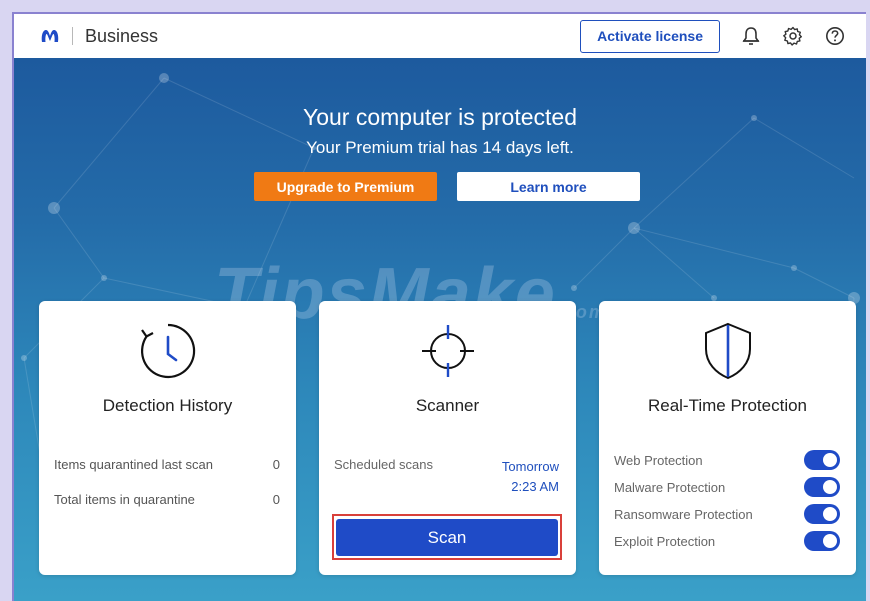  I want to click on protection-label: Ransomware Protection, so click(683, 514).